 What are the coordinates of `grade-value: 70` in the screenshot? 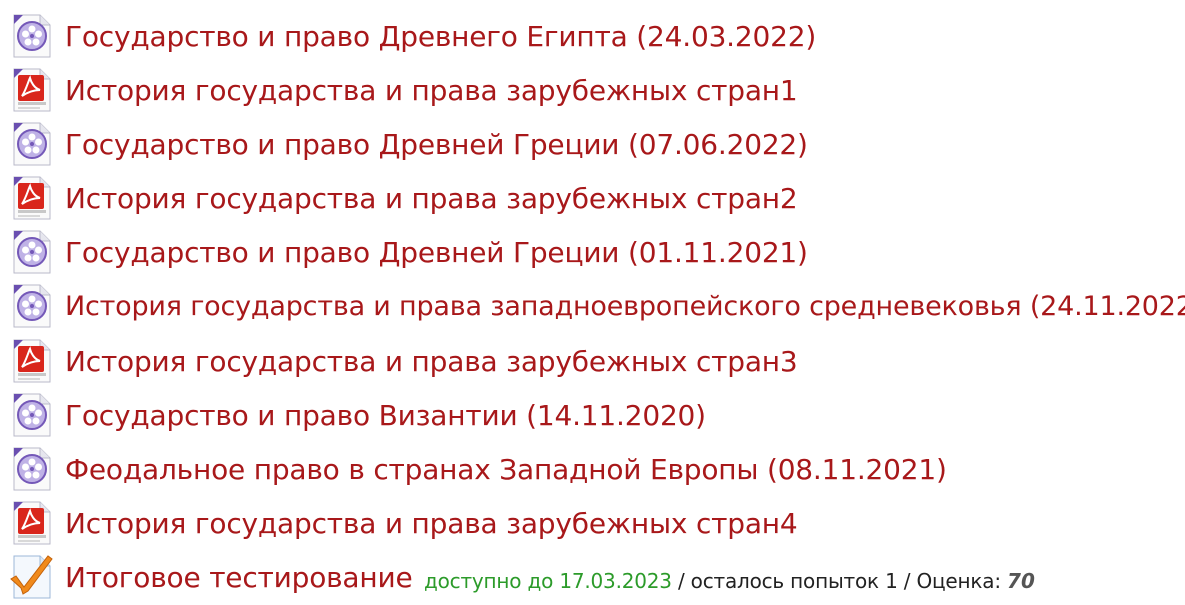 It's located at (1021, 580).